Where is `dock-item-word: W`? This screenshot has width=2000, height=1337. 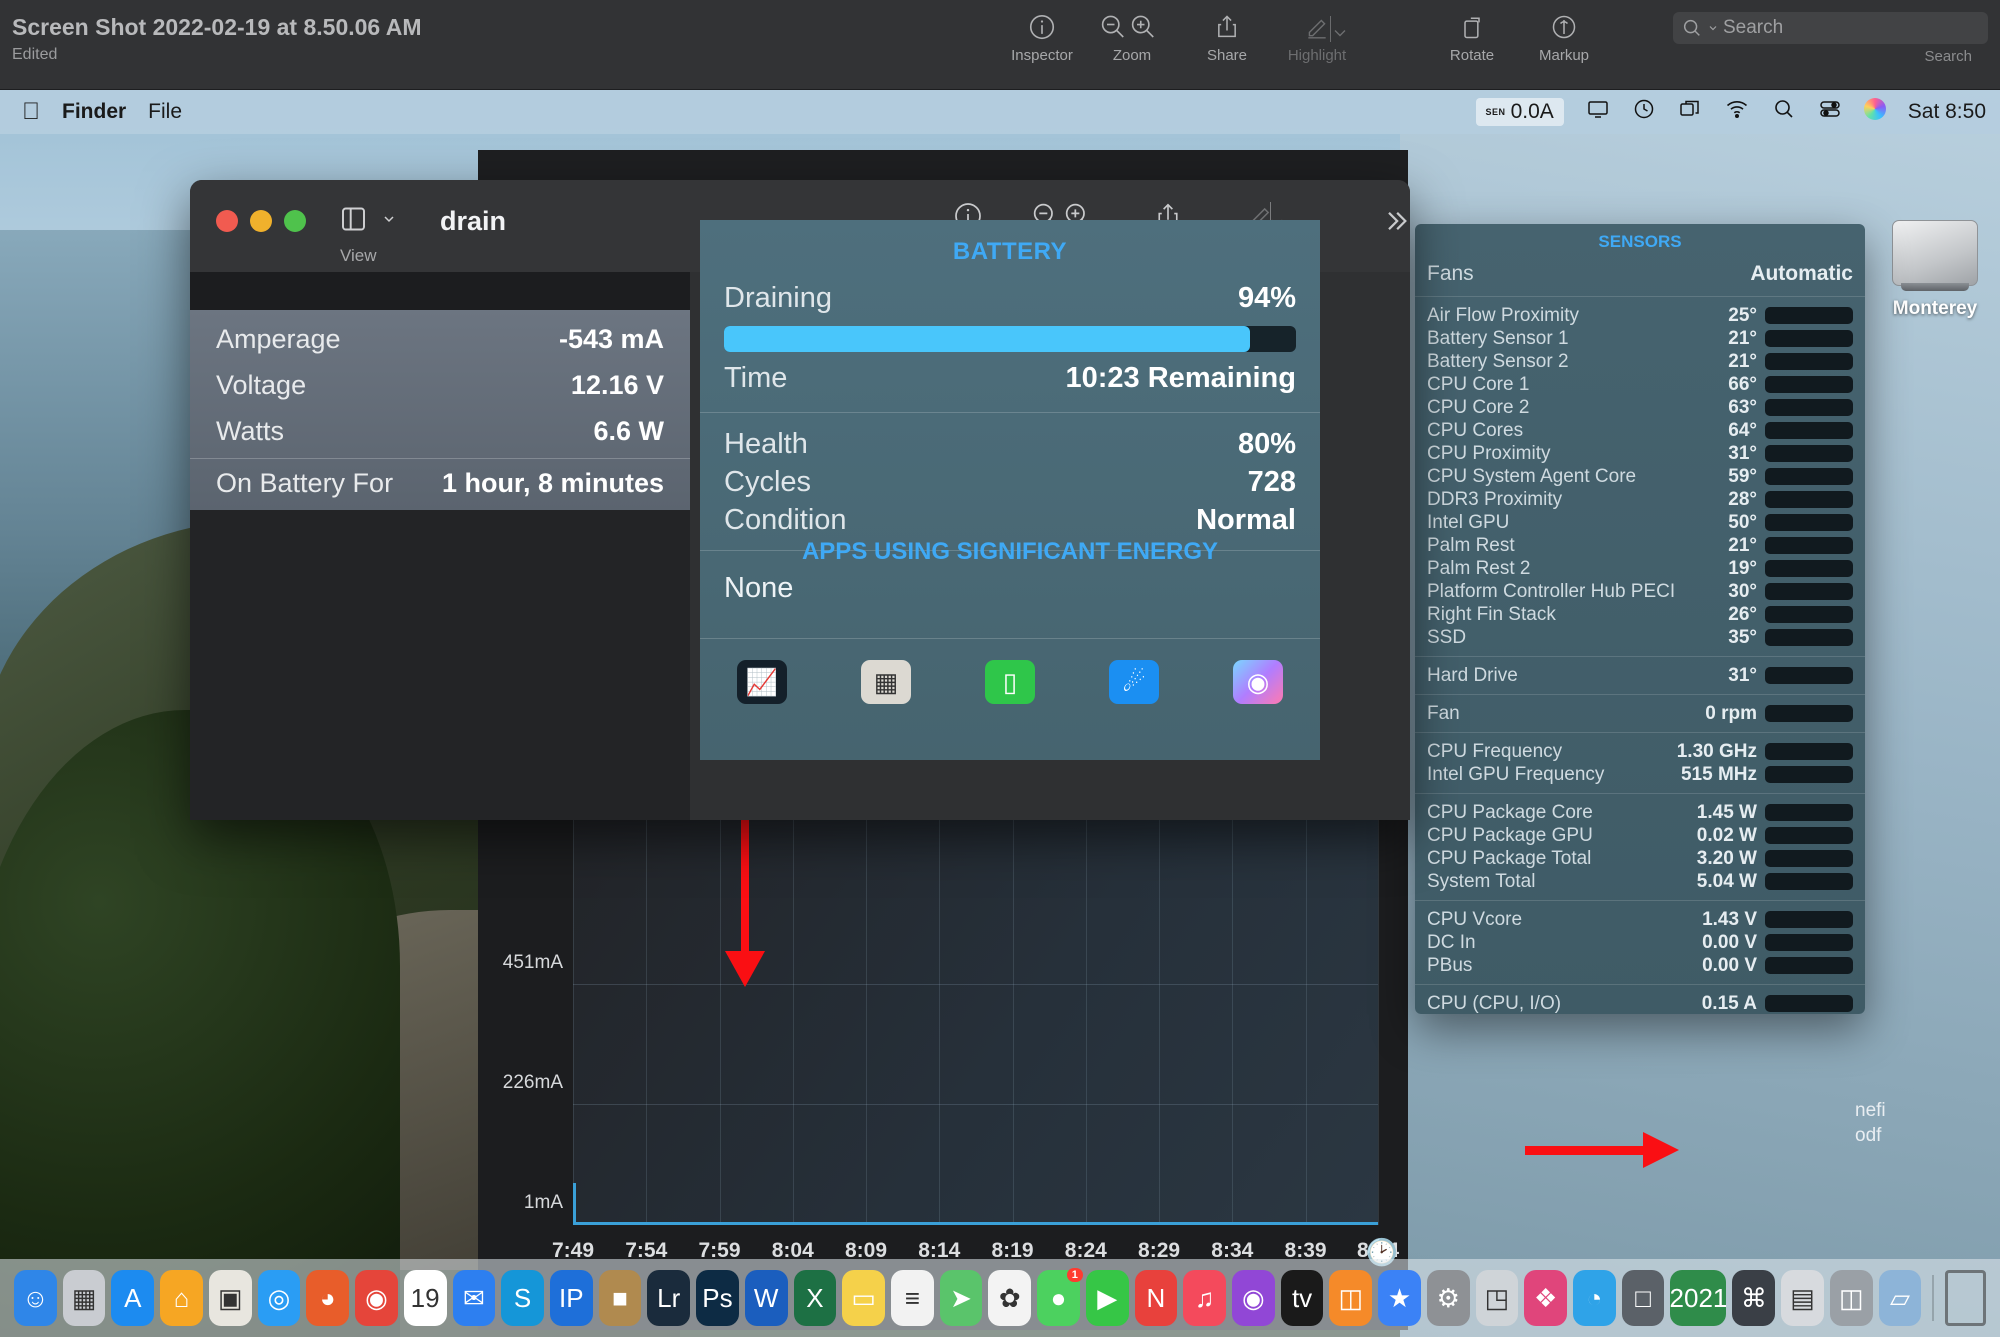 dock-item-word: W is located at coordinates (766, 1298).